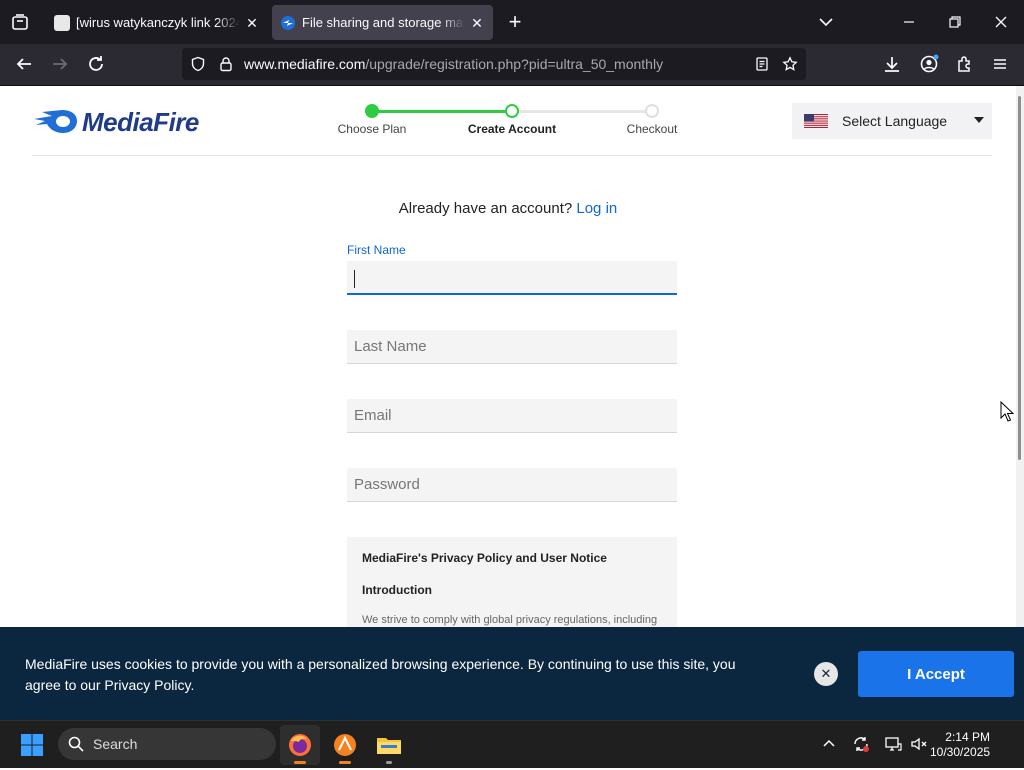  What do you see at coordinates (895, 121) in the screenshot?
I see `language-label: Select Language` at bounding box center [895, 121].